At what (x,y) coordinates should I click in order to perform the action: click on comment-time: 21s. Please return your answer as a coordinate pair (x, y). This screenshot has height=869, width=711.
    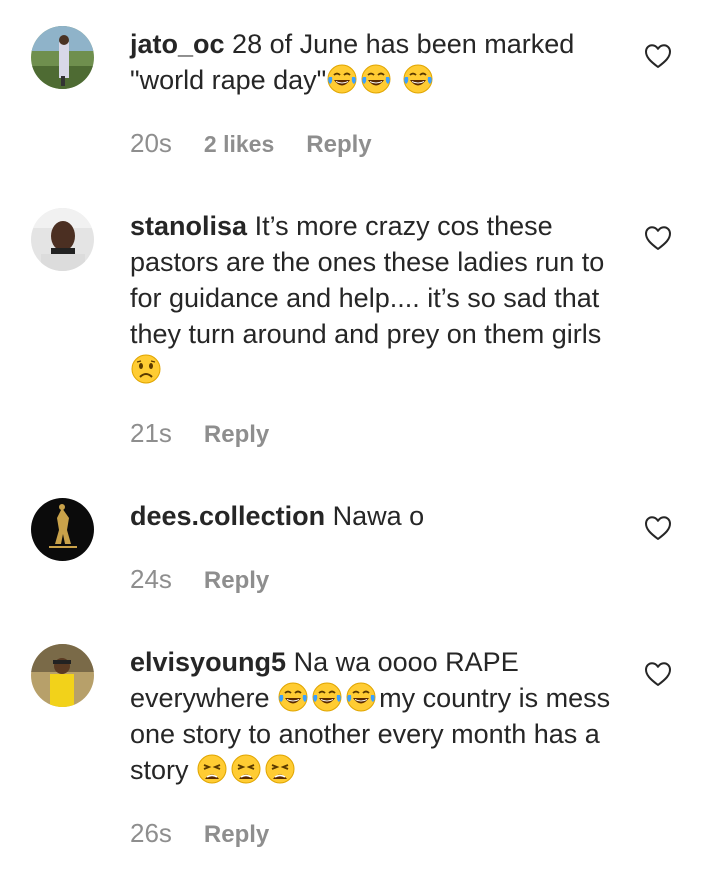
    Looking at the image, I should click on (151, 433).